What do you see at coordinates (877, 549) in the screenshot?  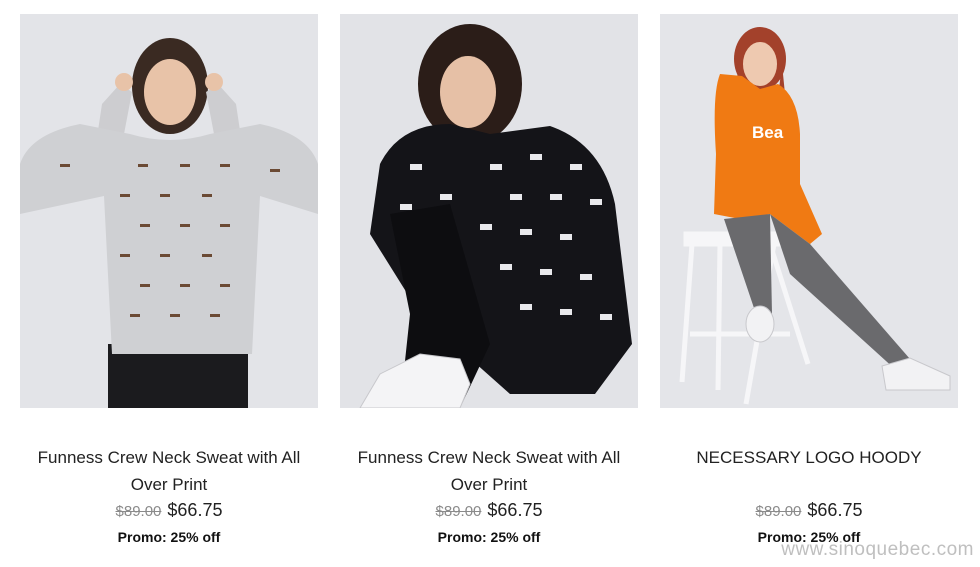 I see `watermark: www.sinoquebec.com` at bounding box center [877, 549].